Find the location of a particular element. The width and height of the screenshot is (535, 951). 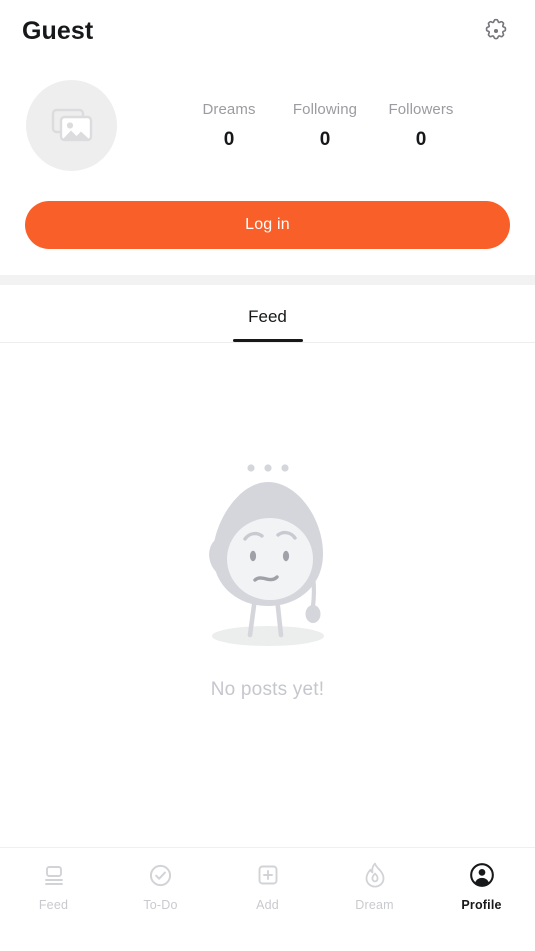

gear-icon is located at coordinates (496, 29).